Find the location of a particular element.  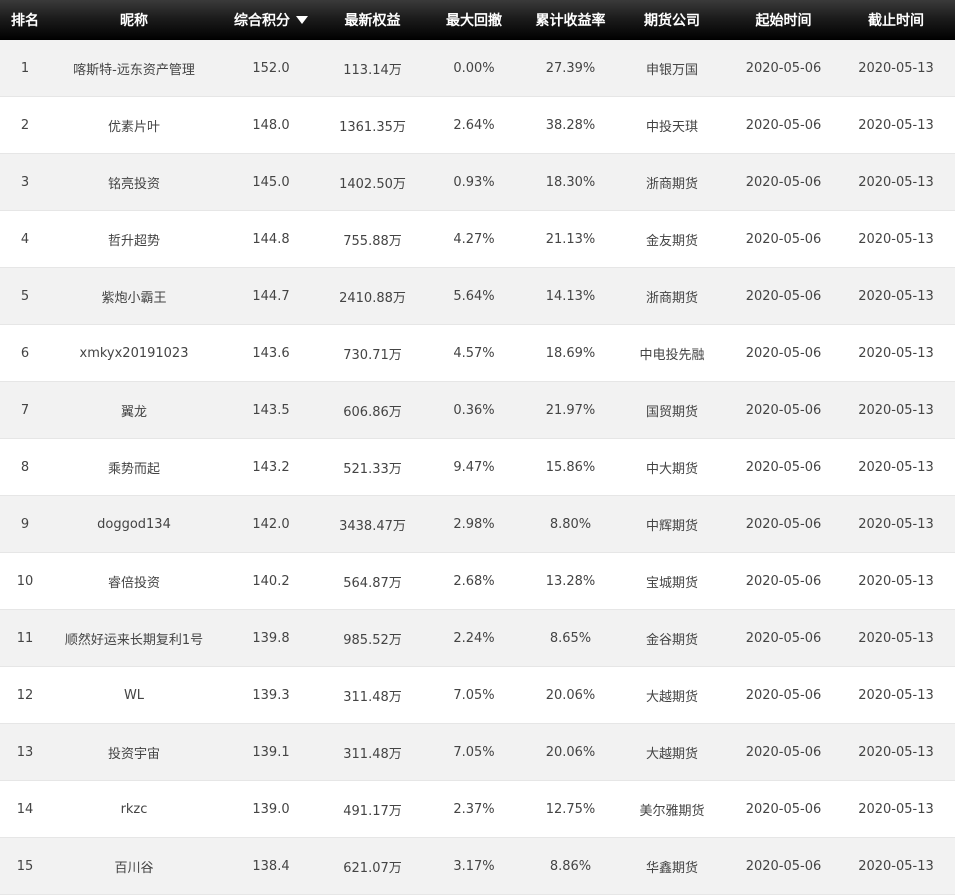

column-header-start: 起始时间 is located at coordinates (783, 20).